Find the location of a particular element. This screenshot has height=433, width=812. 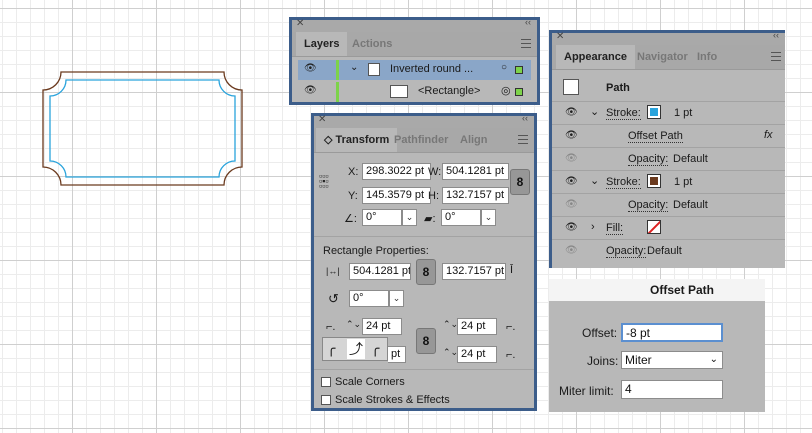

constrain-proportions-link-icon: 8 is located at coordinates (520, 182).